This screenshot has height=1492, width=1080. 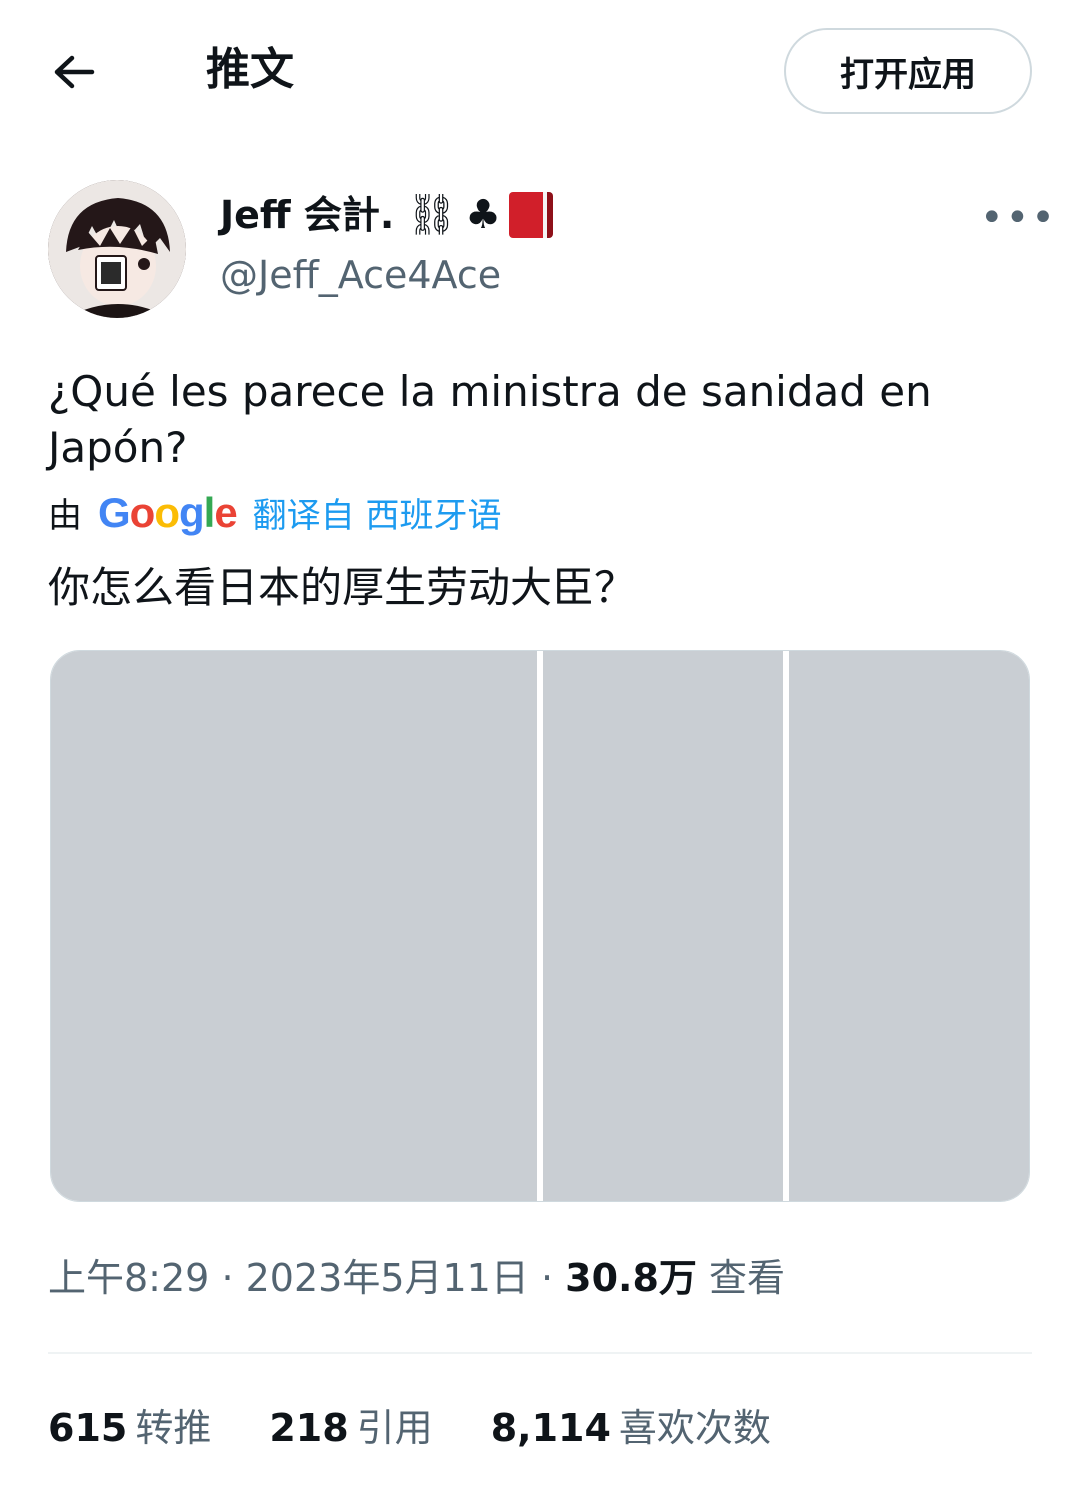 I want to click on more-horizontal-icon: •••, so click(x=1018, y=218).